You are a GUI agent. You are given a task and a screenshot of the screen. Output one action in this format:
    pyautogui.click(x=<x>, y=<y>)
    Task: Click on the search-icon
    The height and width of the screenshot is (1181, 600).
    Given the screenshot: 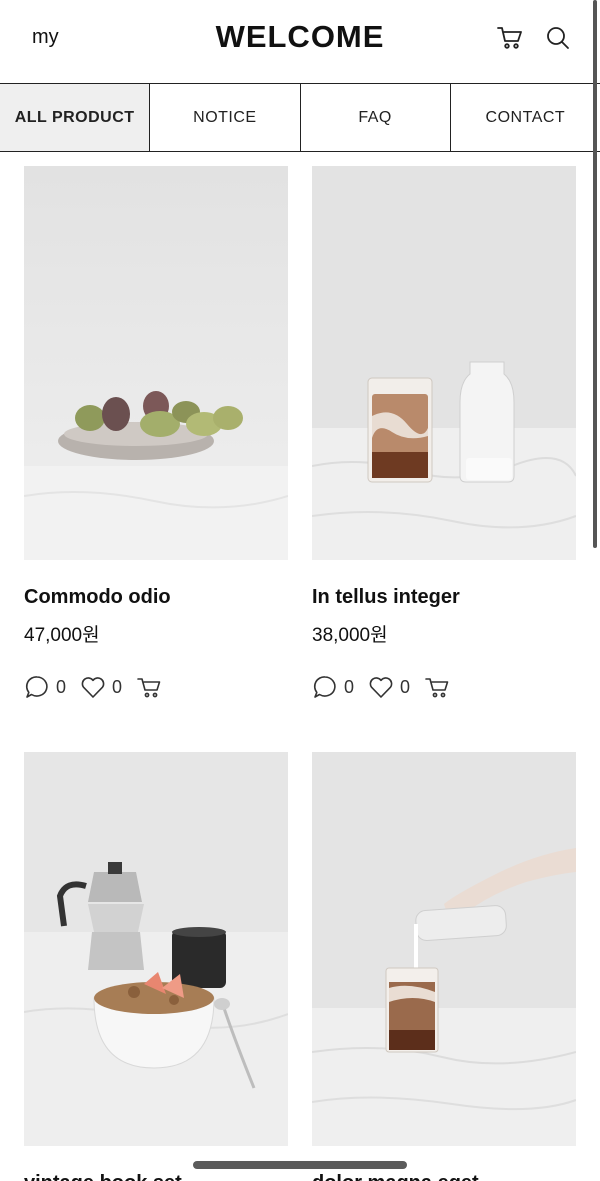 What is the action you would take?
    pyautogui.click(x=558, y=38)
    